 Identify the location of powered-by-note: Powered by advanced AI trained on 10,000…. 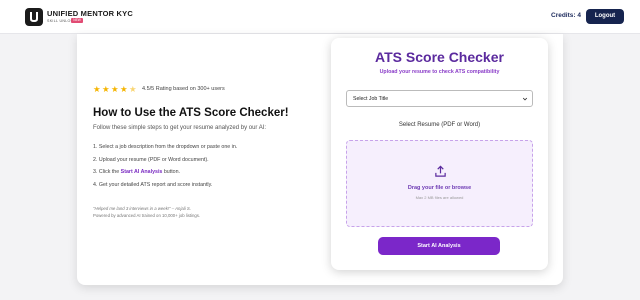
(147, 215).